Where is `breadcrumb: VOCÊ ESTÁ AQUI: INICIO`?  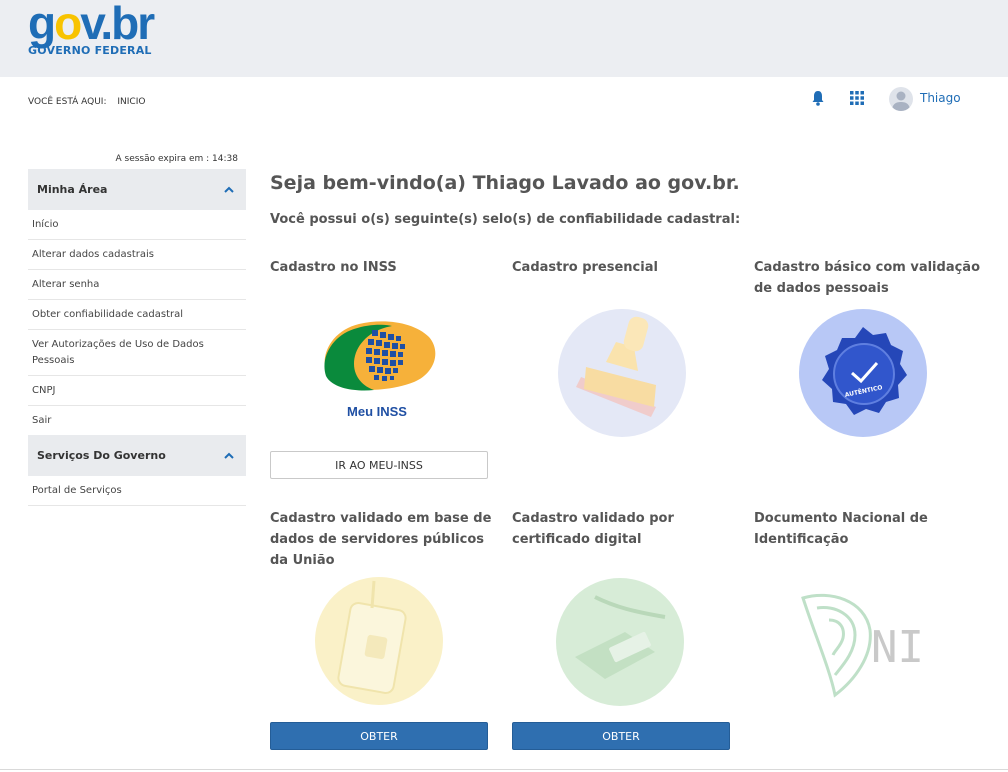 breadcrumb: VOCÊ ESTÁ AQUI: INICIO is located at coordinates (86, 102).